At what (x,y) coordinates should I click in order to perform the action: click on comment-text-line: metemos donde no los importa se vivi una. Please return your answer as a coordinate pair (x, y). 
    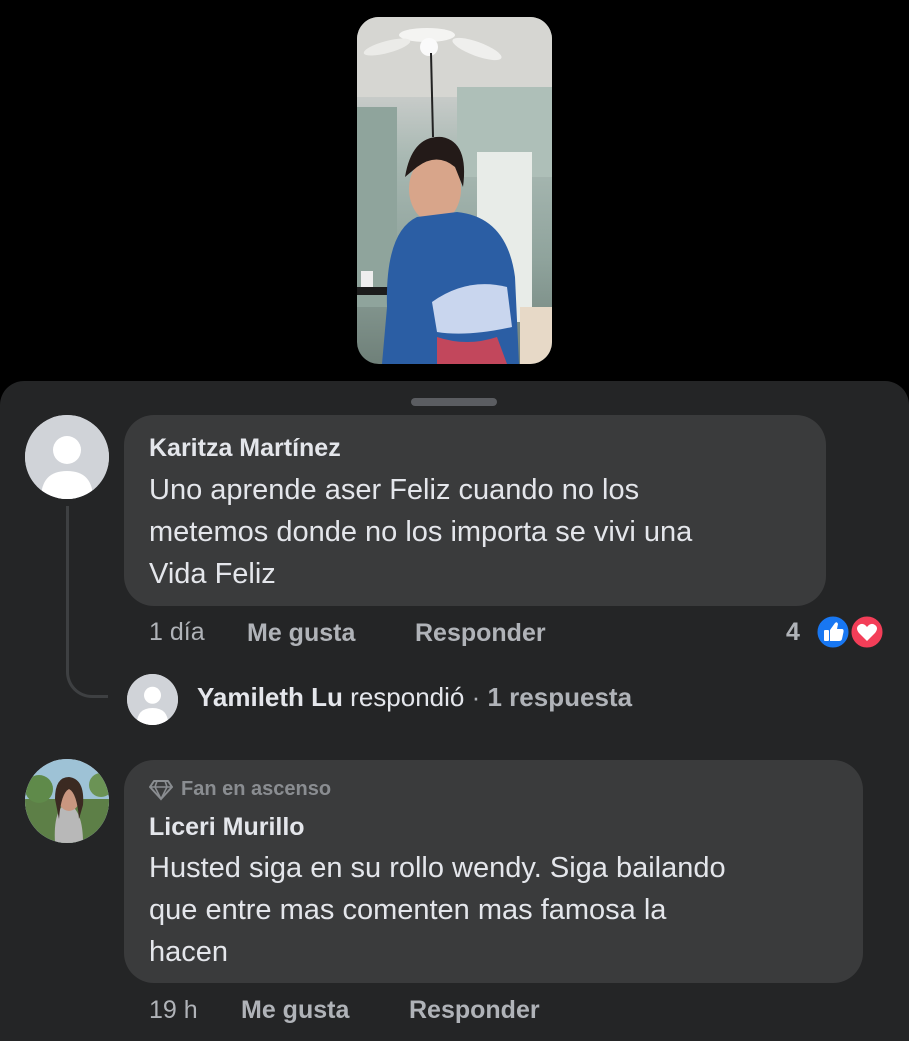
    Looking at the image, I should click on (421, 532).